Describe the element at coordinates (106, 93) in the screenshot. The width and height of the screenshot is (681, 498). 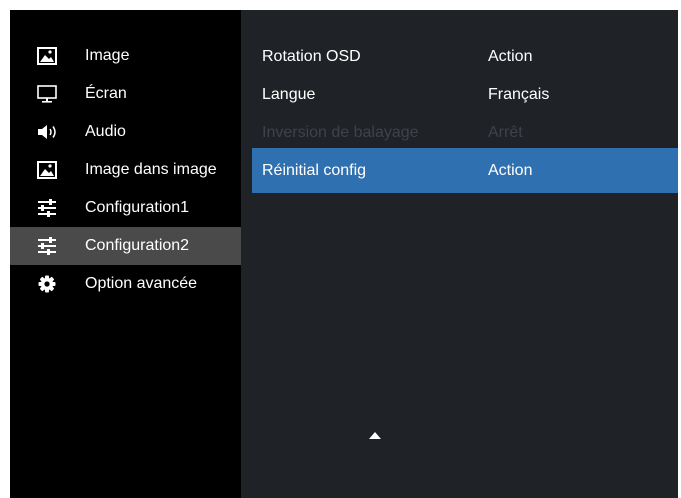
I see `sidebar-item-label: Écran` at that location.